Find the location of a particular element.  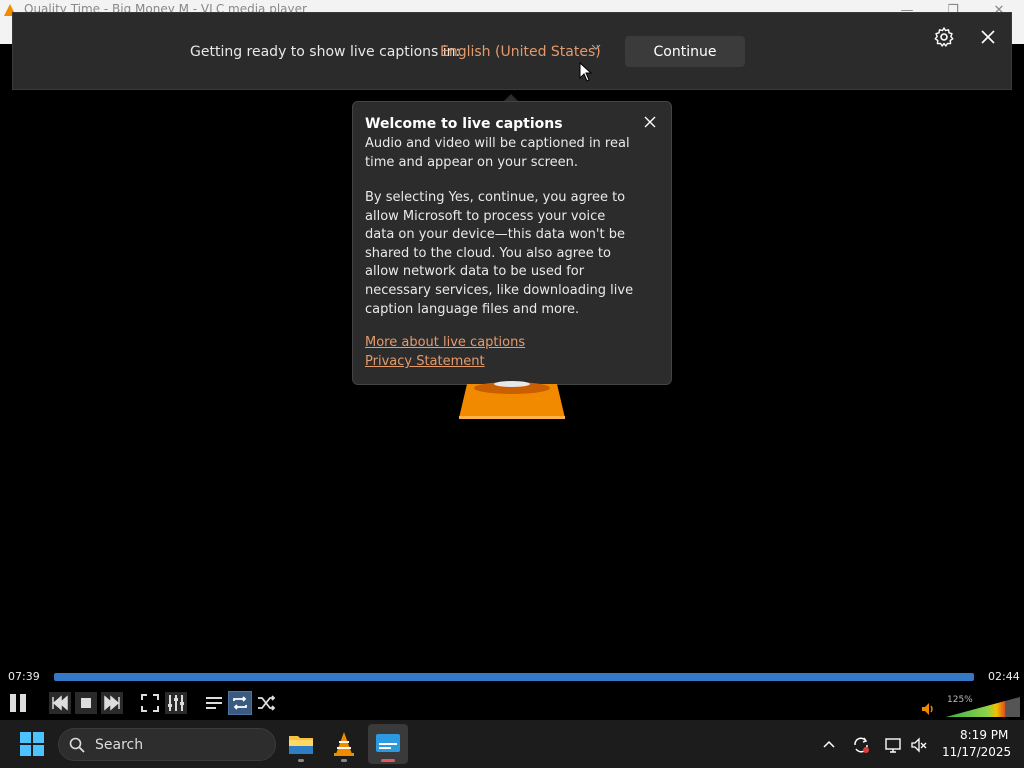

loop-button is located at coordinates (240, 703).